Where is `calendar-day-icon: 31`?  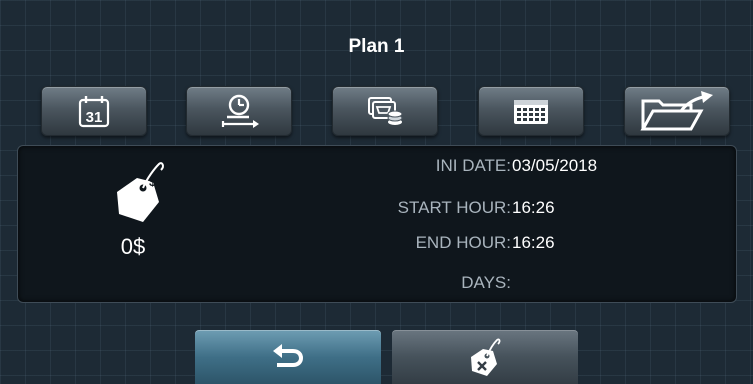 calendar-day-icon: 31 is located at coordinates (94, 112).